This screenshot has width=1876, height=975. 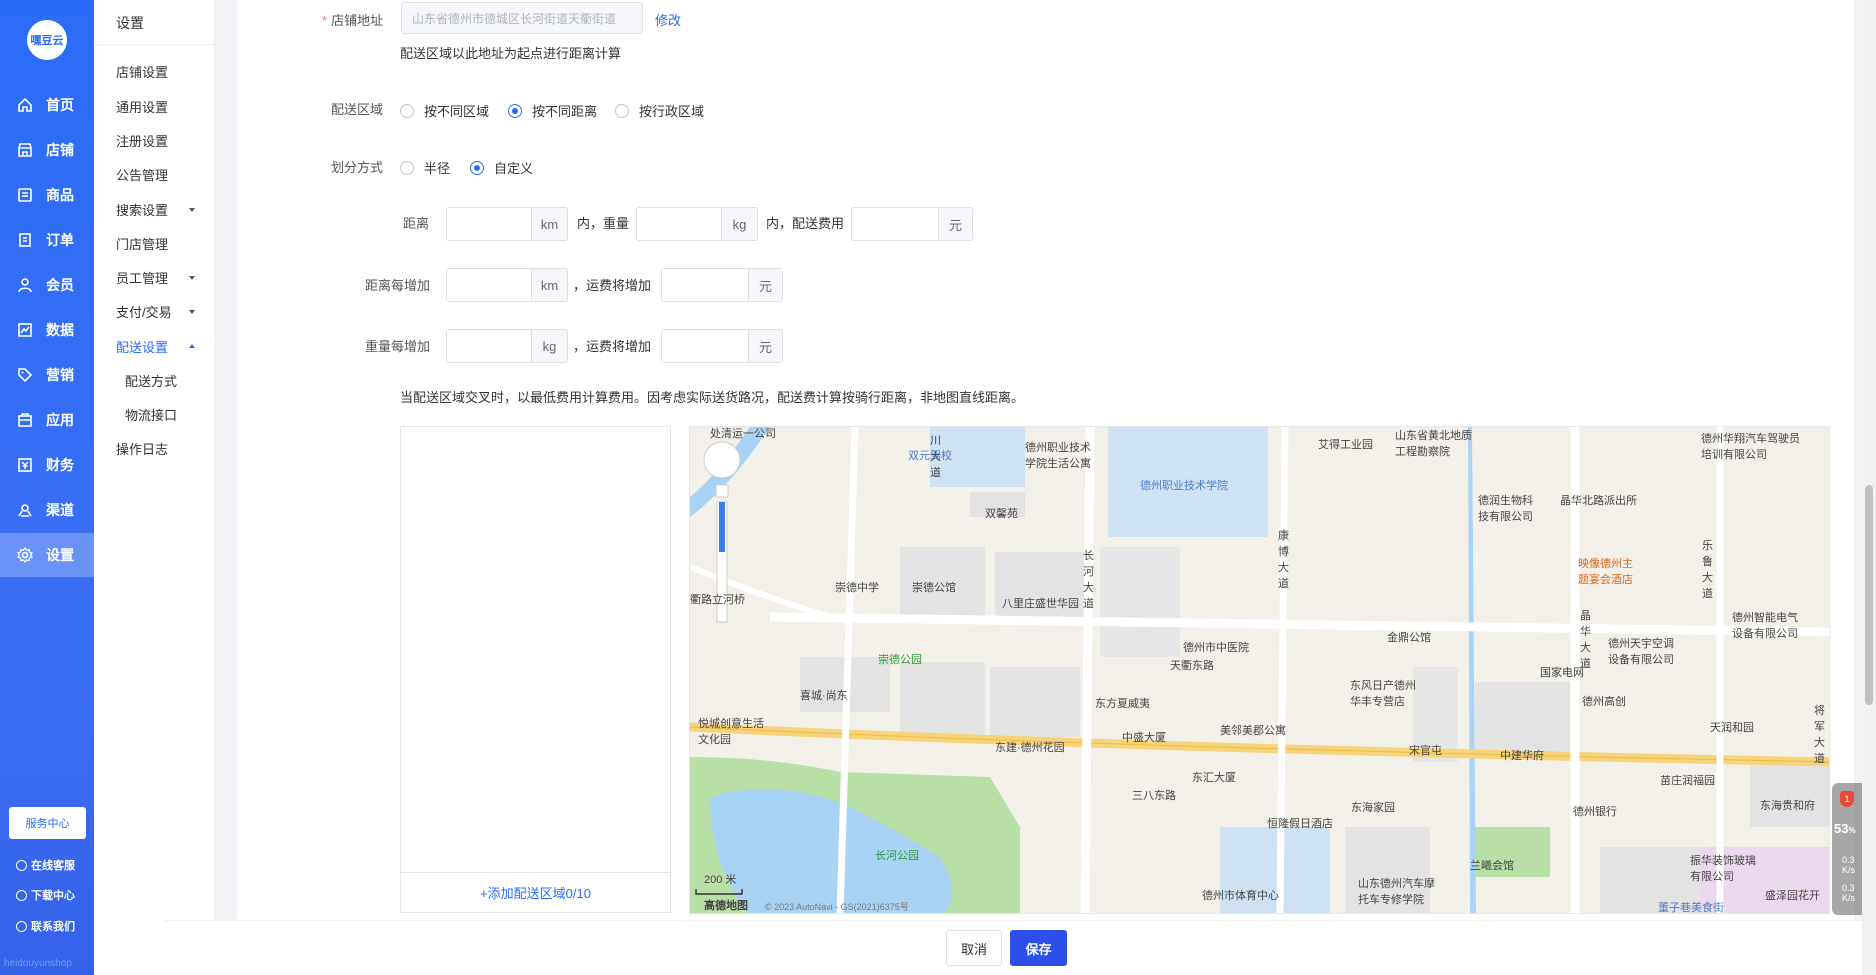 I want to click on online-service-link: 在线客服, so click(x=45, y=865).